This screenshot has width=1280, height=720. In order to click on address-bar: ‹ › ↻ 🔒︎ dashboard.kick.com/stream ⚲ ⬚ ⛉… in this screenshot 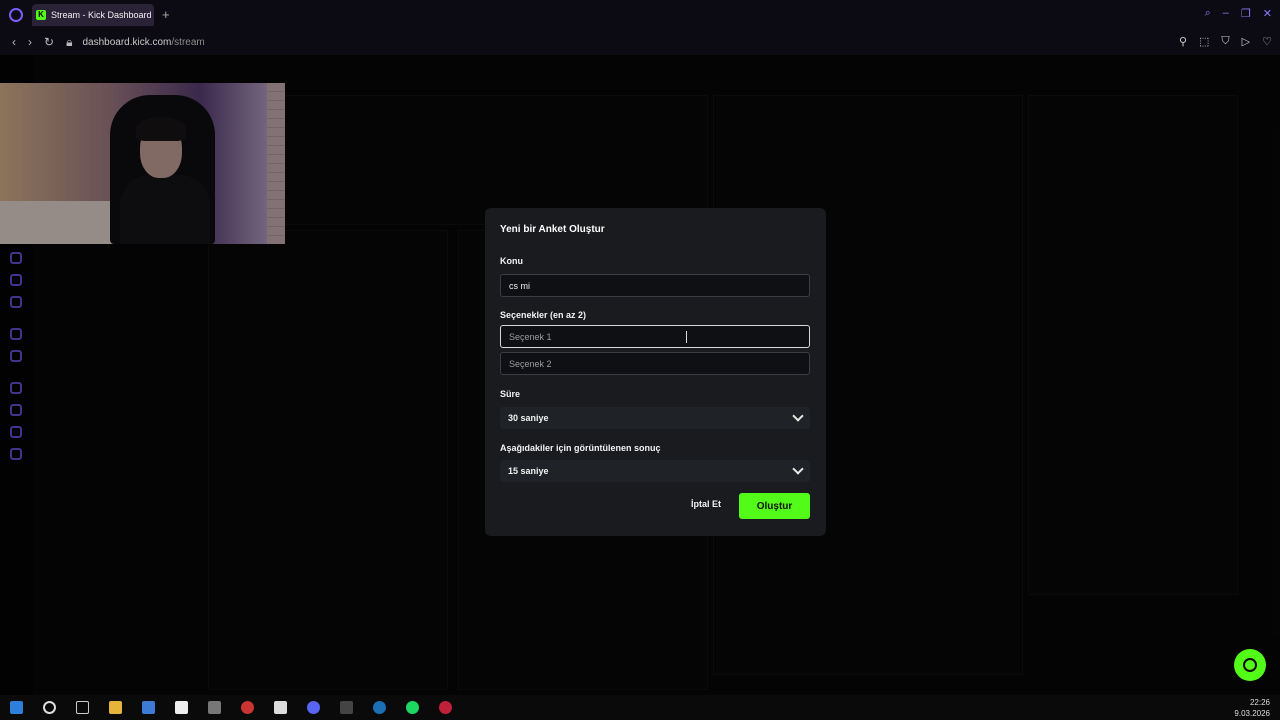, I will do `click(640, 42)`.